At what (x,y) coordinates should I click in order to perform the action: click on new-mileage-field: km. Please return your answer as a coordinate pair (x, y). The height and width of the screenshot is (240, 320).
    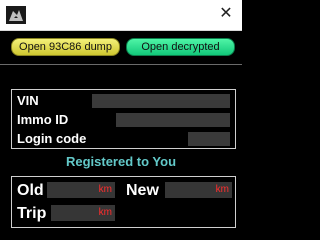
    Looking at the image, I should click on (198, 190).